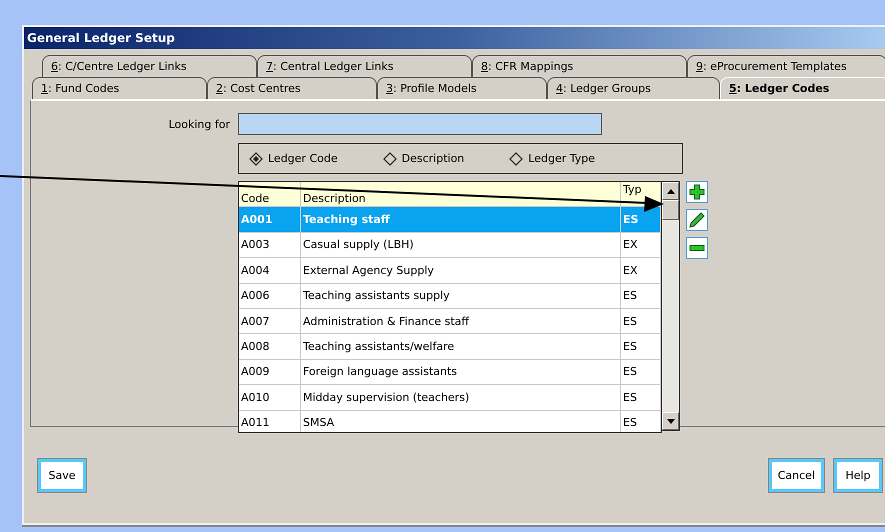  What do you see at coordinates (270, 346) in the screenshot?
I see `table-cell: A008` at bounding box center [270, 346].